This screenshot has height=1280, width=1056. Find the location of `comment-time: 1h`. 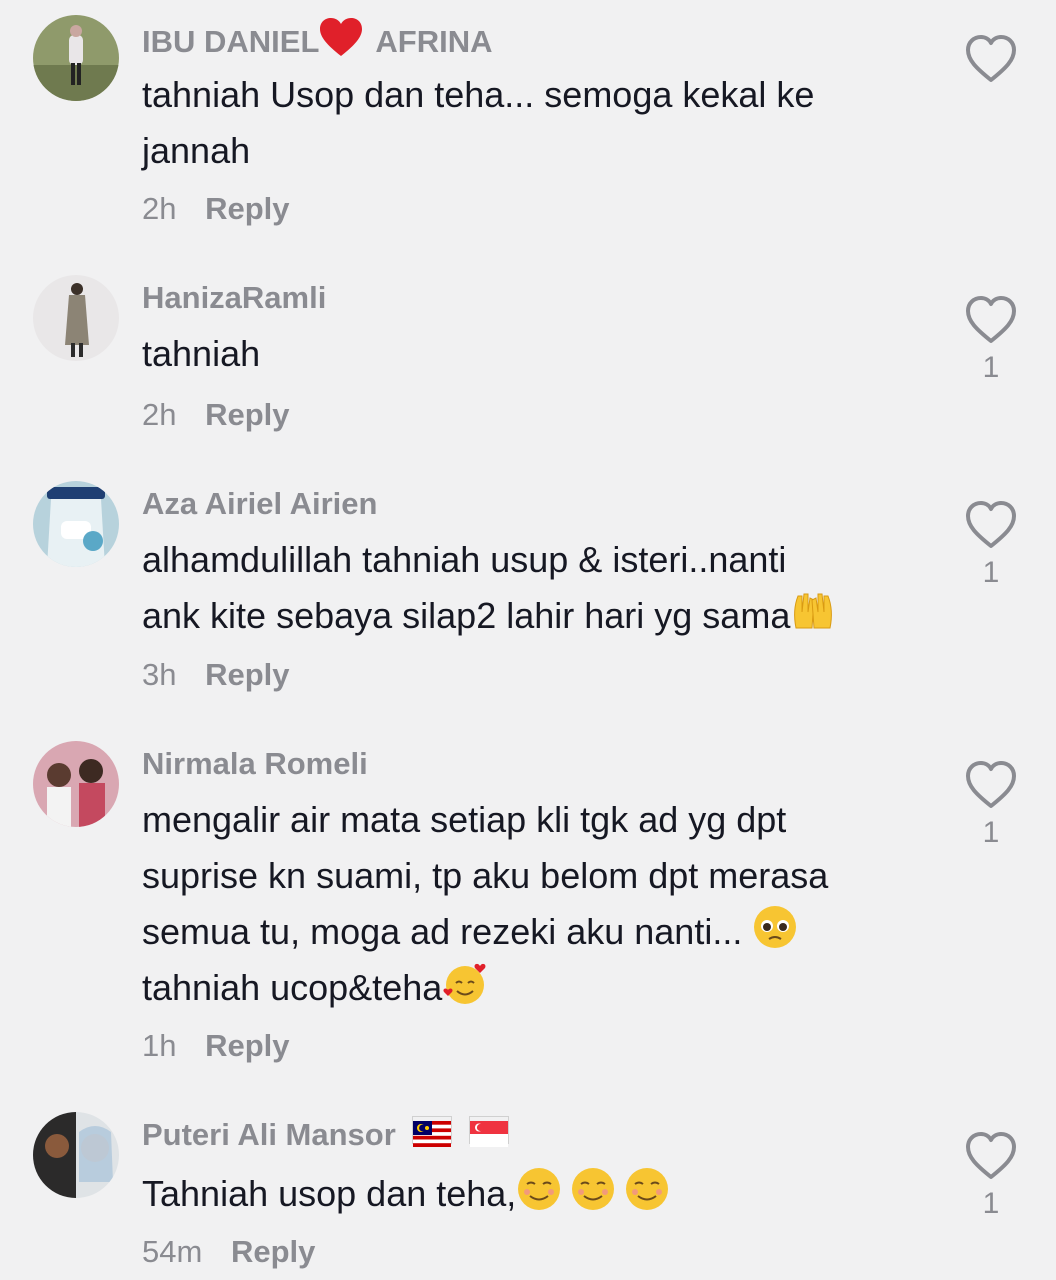

comment-time: 1h is located at coordinates (159, 1045).